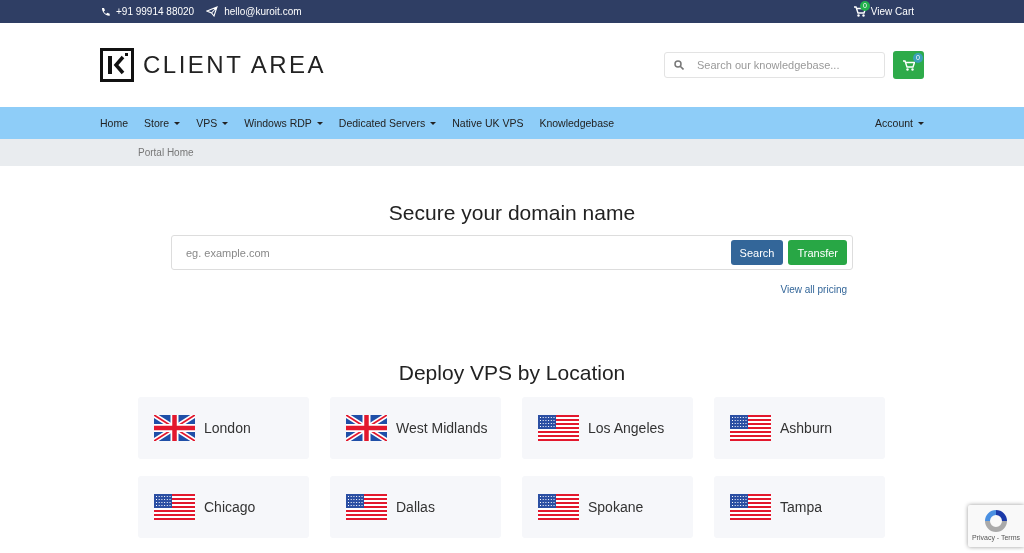 This screenshot has width=1024, height=553. Describe the element at coordinates (996, 521) in the screenshot. I see `recaptcha-icon` at that location.